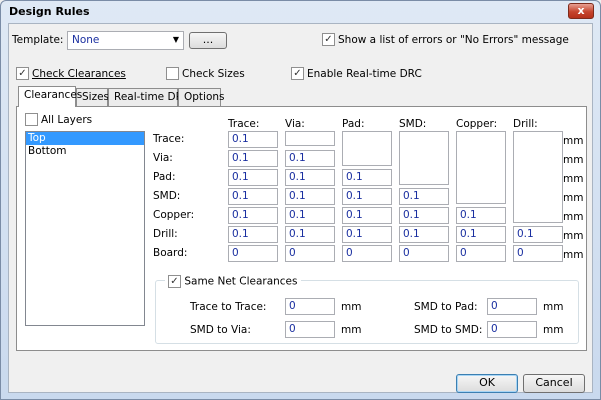 The height and width of the screenshot is (400, 601). Describe the element at coordinates (512, 329) in the screenshot. I see `smd-to-smd-input: 0` at that location.